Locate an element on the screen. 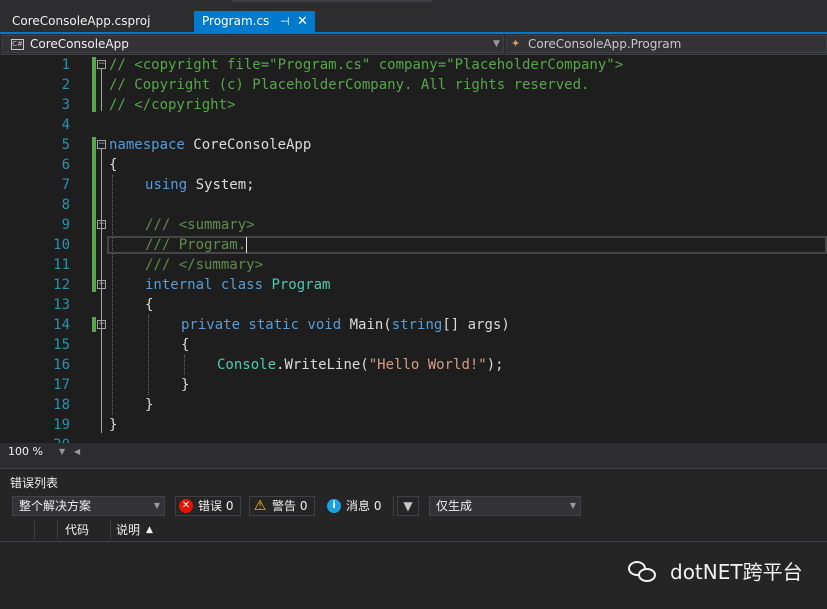  error-list-column-header: 代码 说明 ▲ is located at coordinates (413, 530).